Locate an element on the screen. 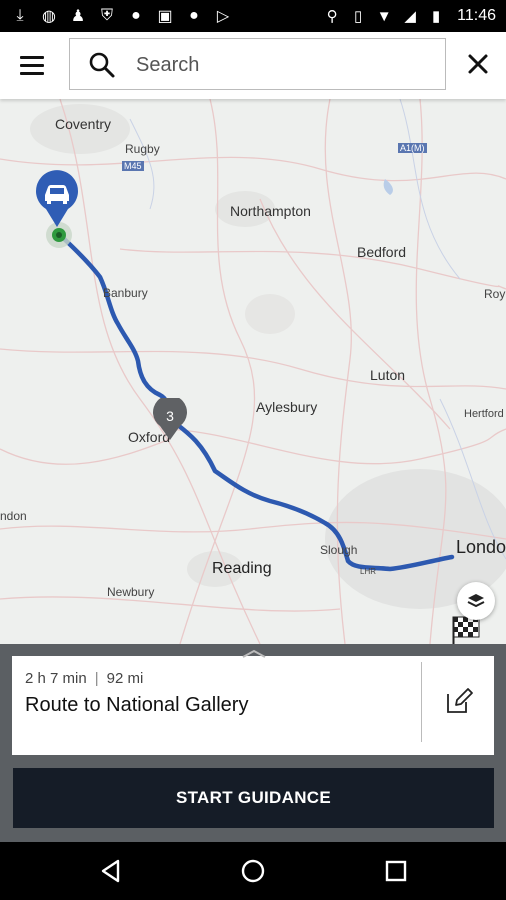 This screenshot has height=900, width=506. destination-flag-icon is located at coordinates (466, 630).